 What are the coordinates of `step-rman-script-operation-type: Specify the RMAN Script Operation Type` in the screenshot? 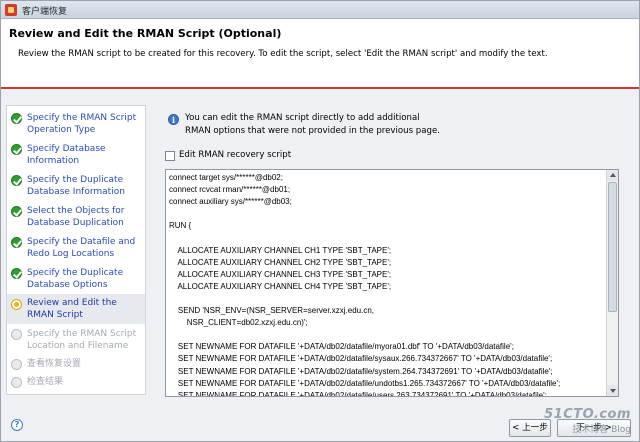 It's located at (76, 124).